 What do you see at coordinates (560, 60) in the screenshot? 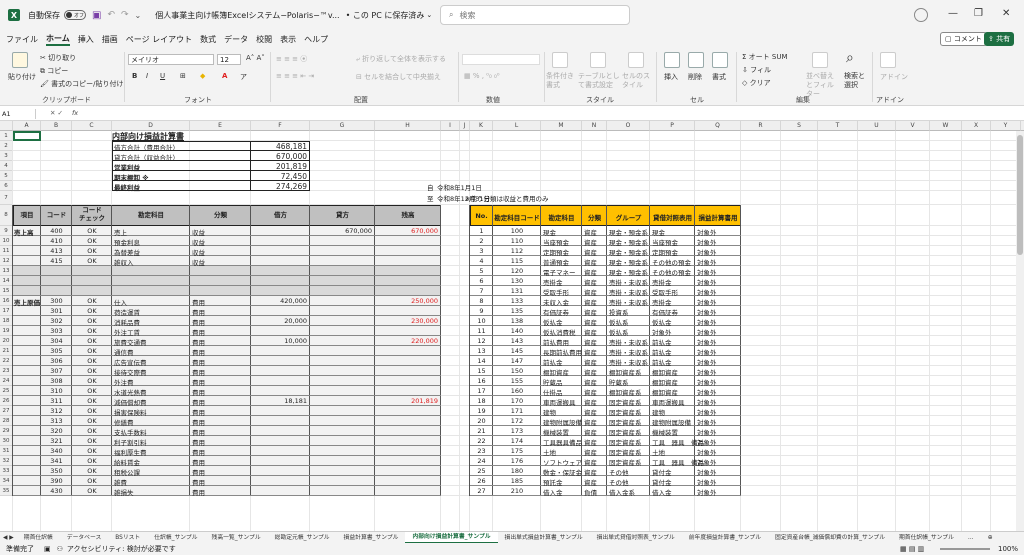
I see `conditional-format-icon` at bounding box center [560, 60].